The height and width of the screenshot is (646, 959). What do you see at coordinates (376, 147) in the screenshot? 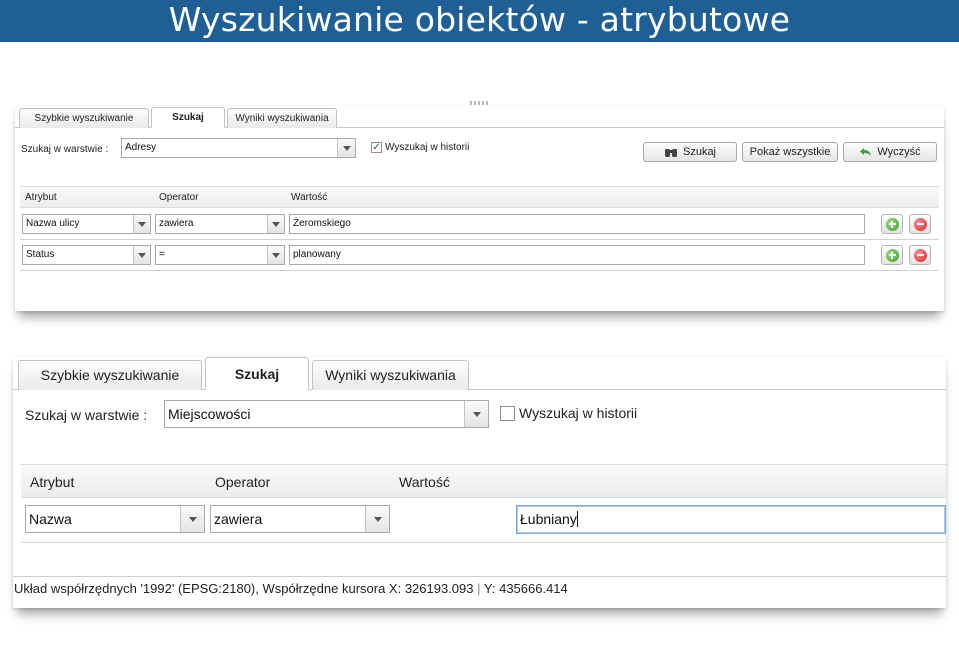
I see `history-checkbox: ✓` at bounding box center [376, 147].